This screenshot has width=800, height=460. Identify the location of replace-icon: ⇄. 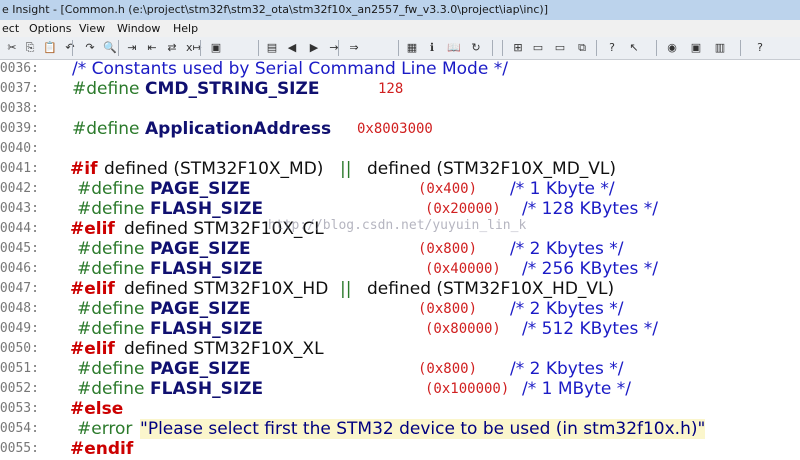
(172, 47).